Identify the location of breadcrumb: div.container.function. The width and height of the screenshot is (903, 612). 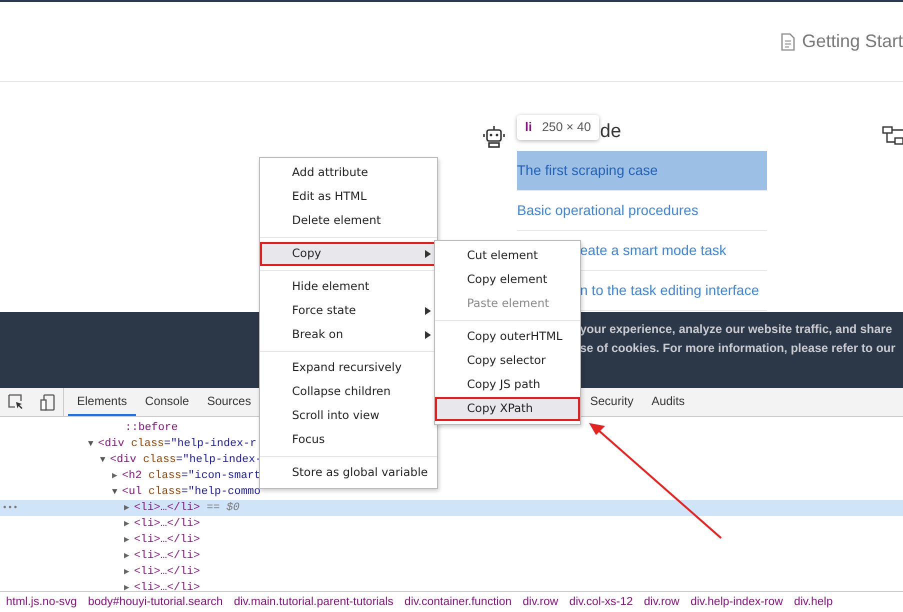
(458, 603).